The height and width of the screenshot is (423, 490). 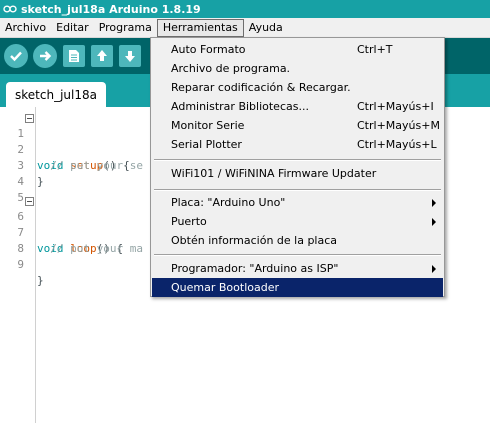 What do you see at coordinates (254, 240) in the screenshot?
I see `menu-item-label: Obtén información de la placa` at bounding box center [254, 240].